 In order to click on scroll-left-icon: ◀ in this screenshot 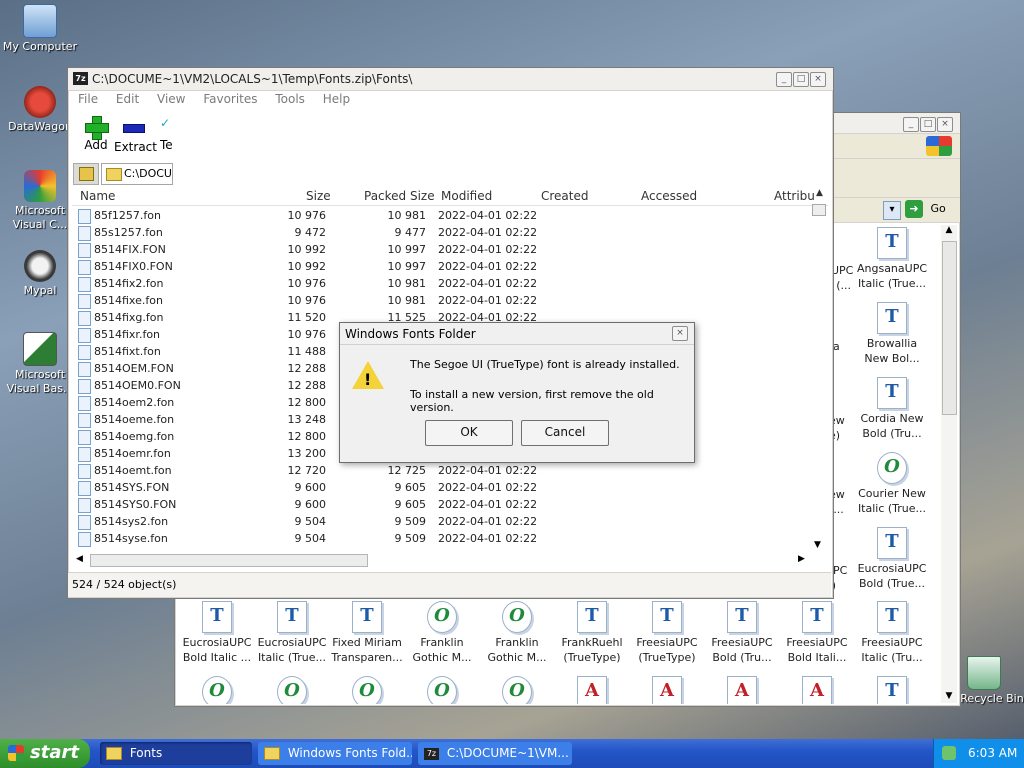, I will do `click(79, 559)`.